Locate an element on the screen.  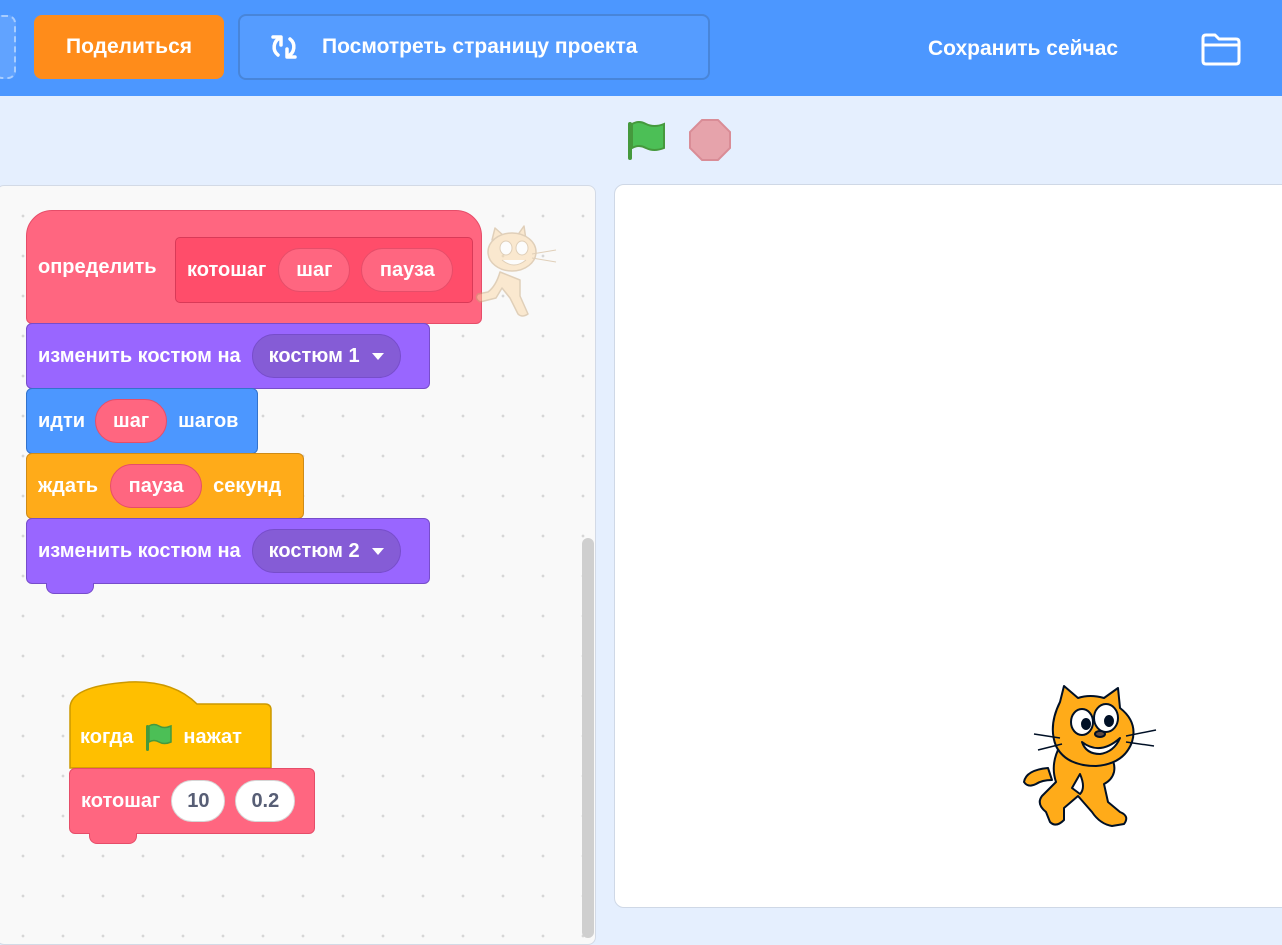
save-now-link: Сохранить сейчас is located at coordinates (1023, 49).